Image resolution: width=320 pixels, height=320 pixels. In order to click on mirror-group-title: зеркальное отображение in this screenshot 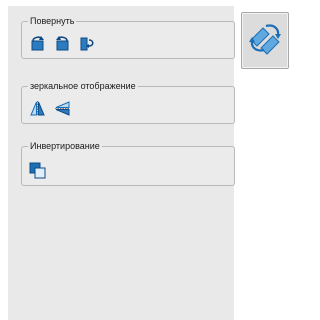, I will do `click(83, 86)`.